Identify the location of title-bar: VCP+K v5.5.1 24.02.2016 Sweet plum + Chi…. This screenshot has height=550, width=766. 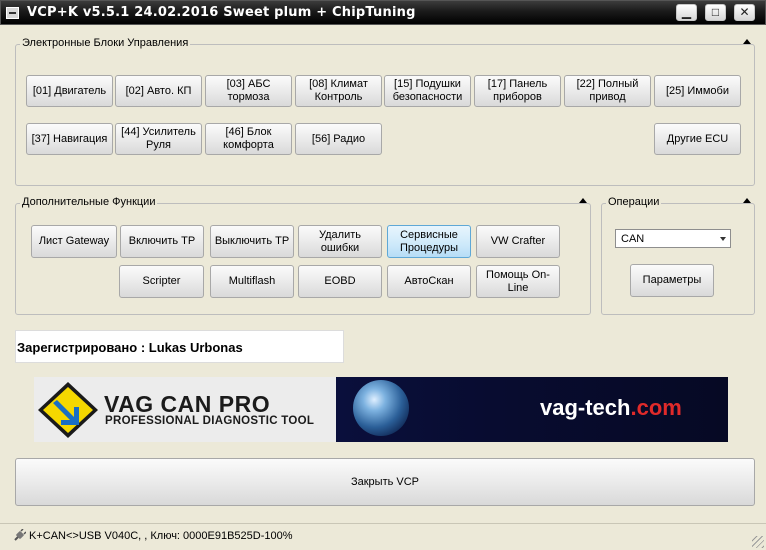
(383, 12).